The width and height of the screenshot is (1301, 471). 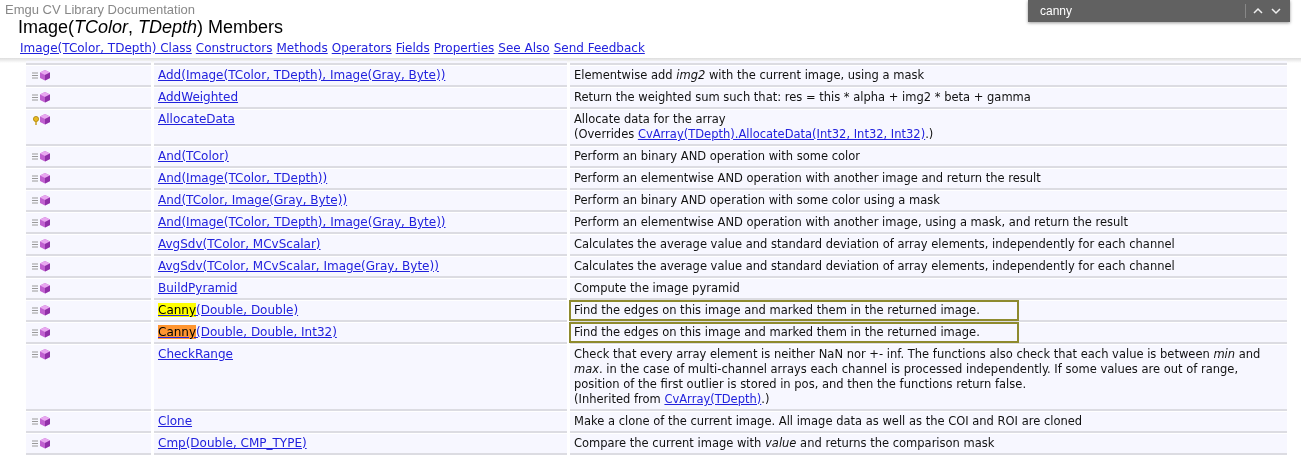 What do you see at coordinates (717, 156) in the screenshot?
I see `member-description: Perform an binary AND operation with some color` at bounding box center [717, 156].